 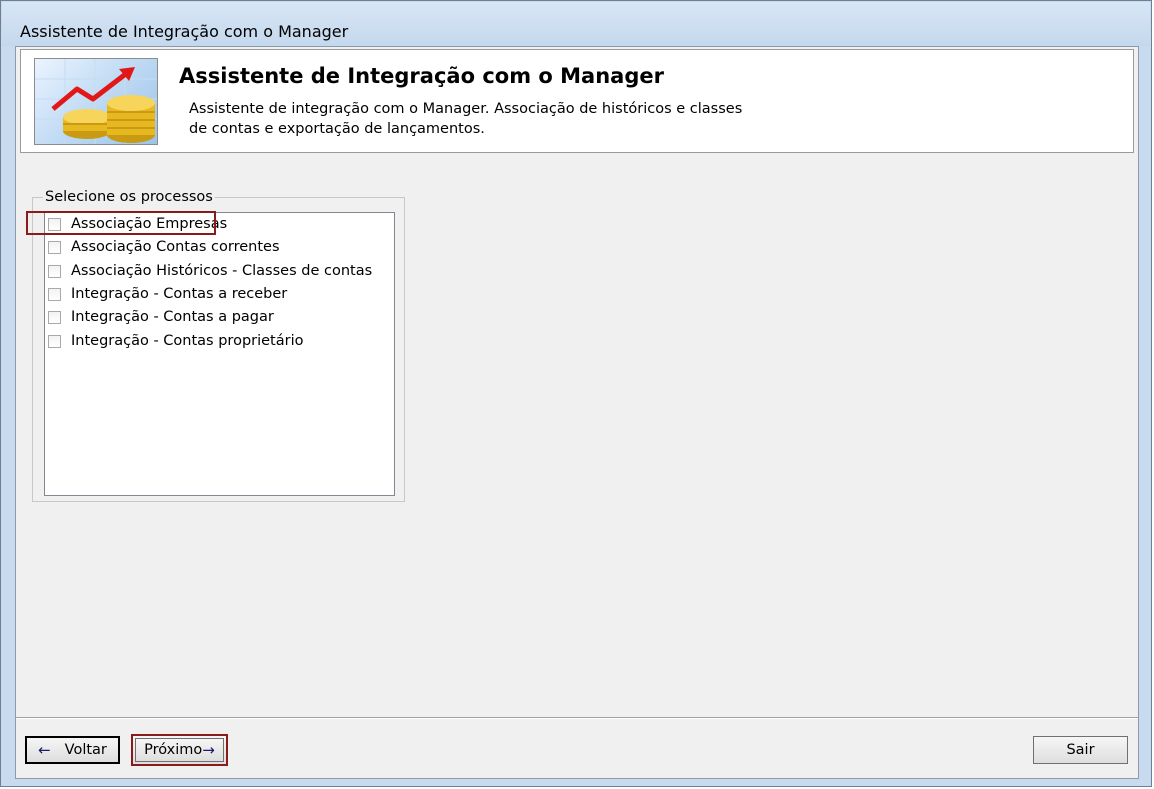 I want to click on footer-divider, so click(x=577, y=718).